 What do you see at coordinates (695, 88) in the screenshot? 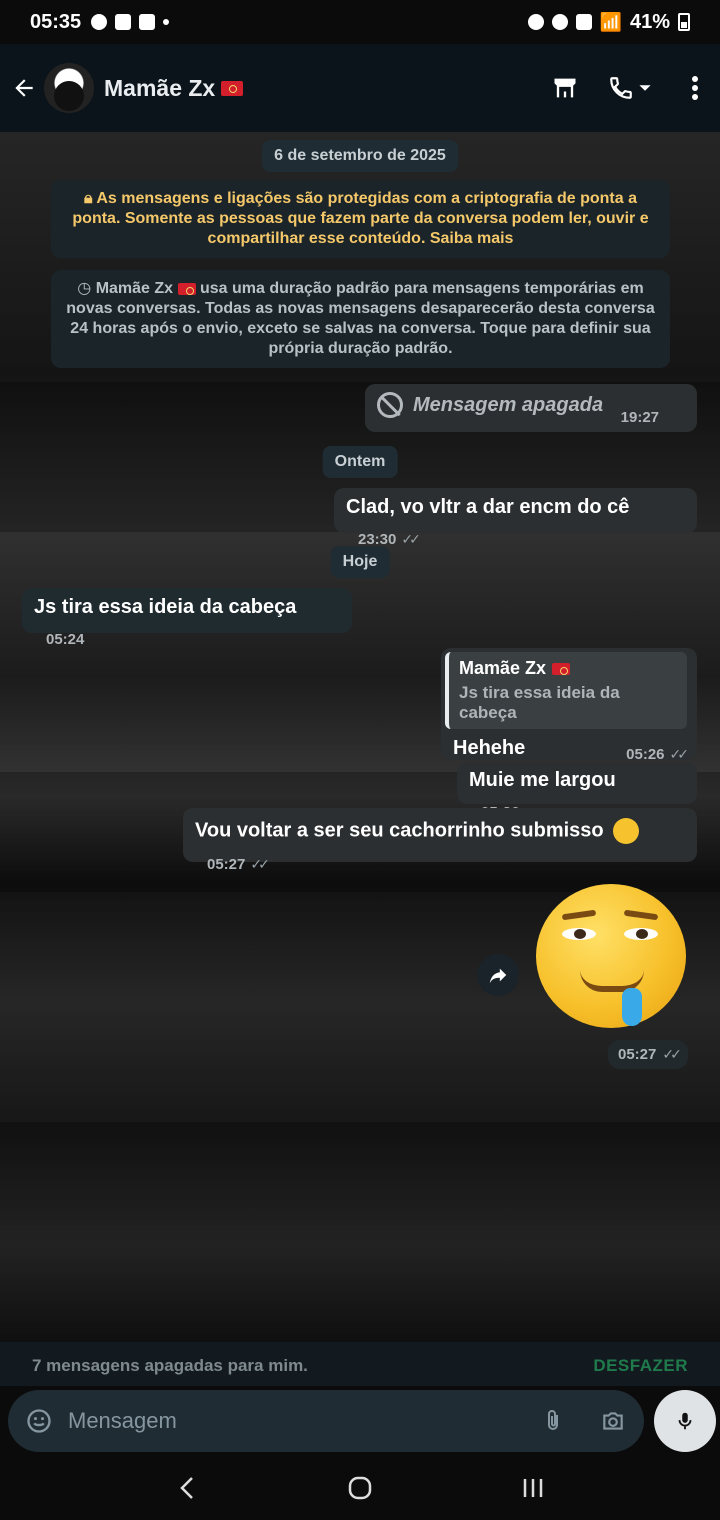
I see `more-options-icon` at bounding box center [695, 88].